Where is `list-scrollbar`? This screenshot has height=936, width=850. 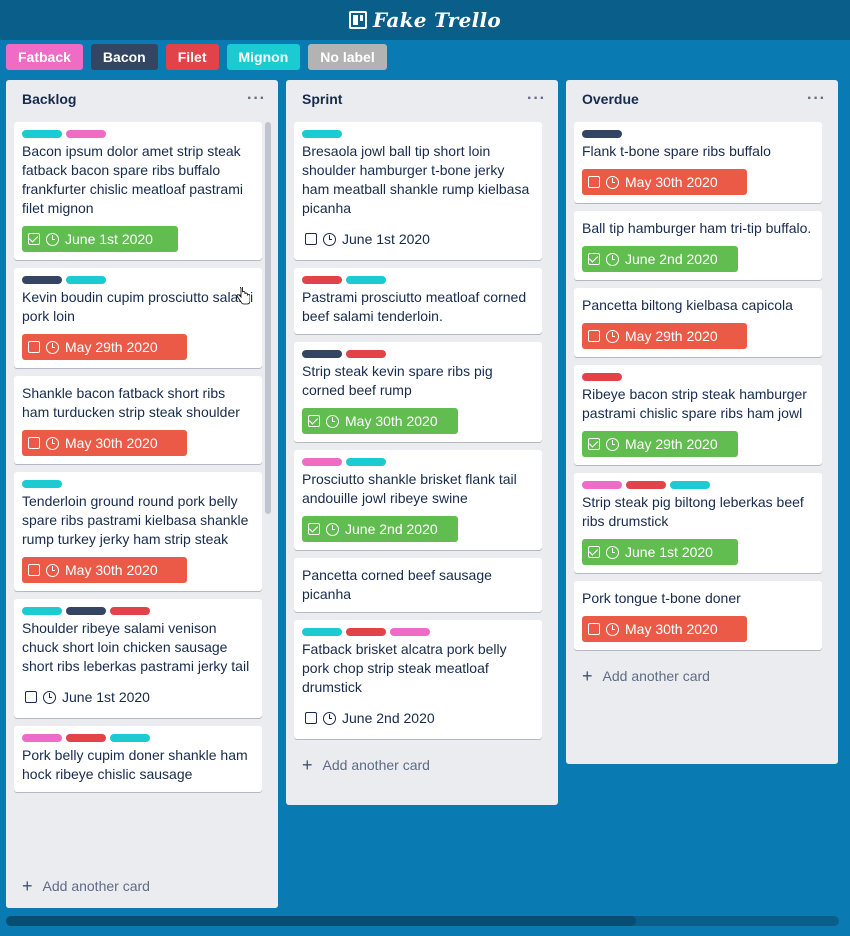
list-scrollbar is located at coordinates (268, 318).